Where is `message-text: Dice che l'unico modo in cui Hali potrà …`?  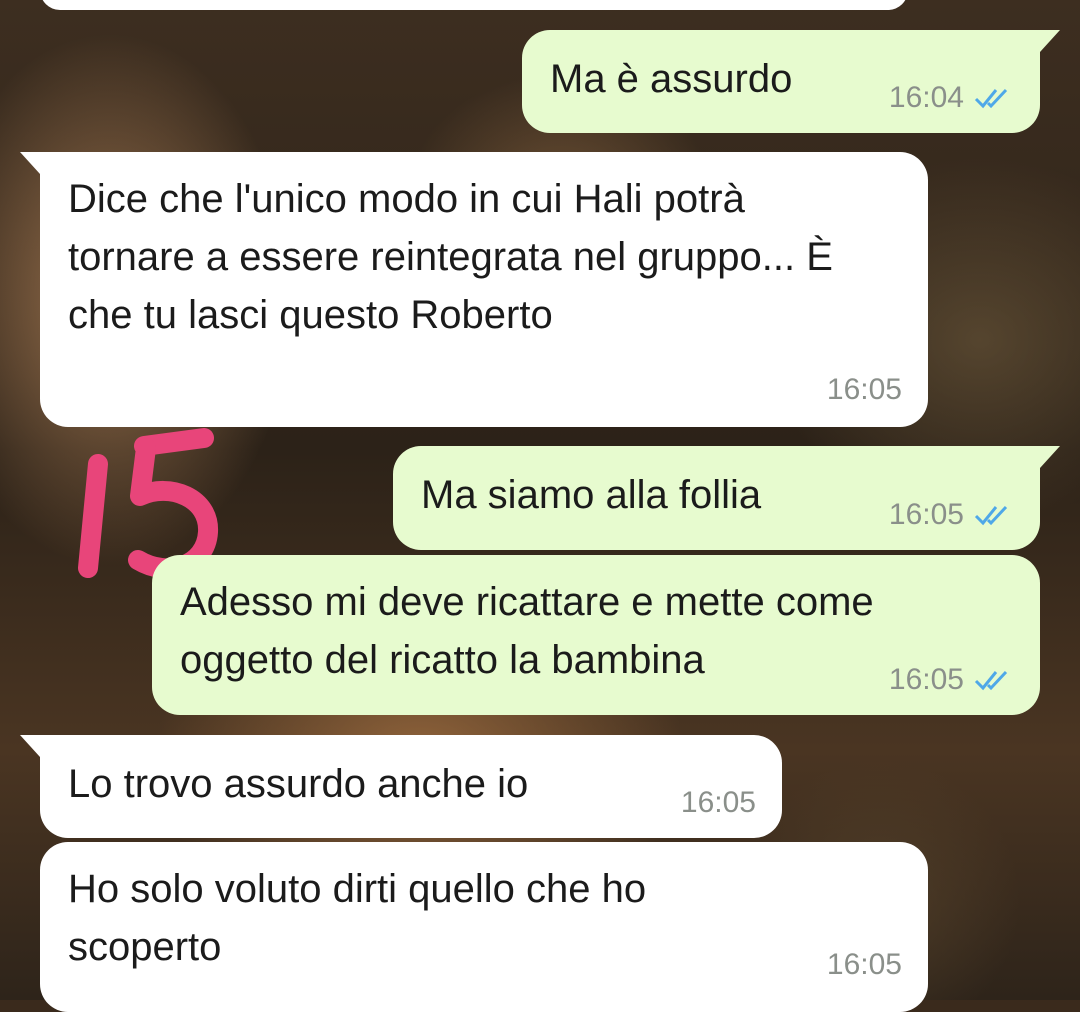 message-text: Dice che l'unico modo in cui Hali potrà … is located at coordinates (450, 257).